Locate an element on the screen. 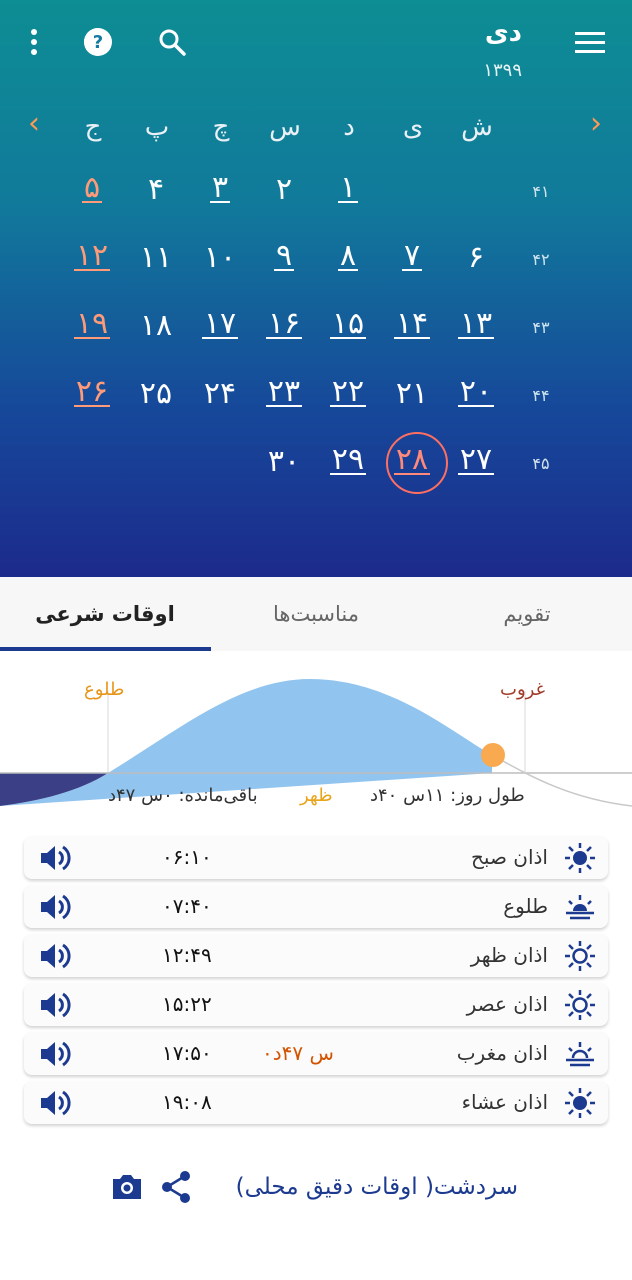 This screenshot has width=632, height=1280. calendar-day: ۱۰ is located at coordinates (220, 257).